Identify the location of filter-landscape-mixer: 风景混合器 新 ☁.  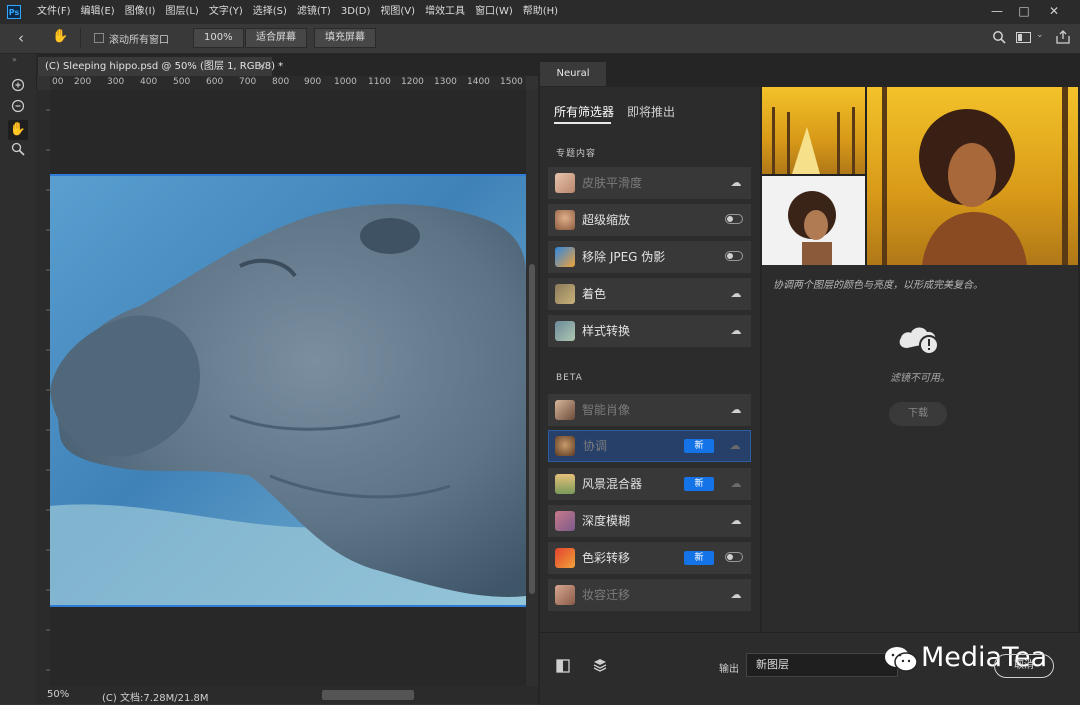
(649, 484).